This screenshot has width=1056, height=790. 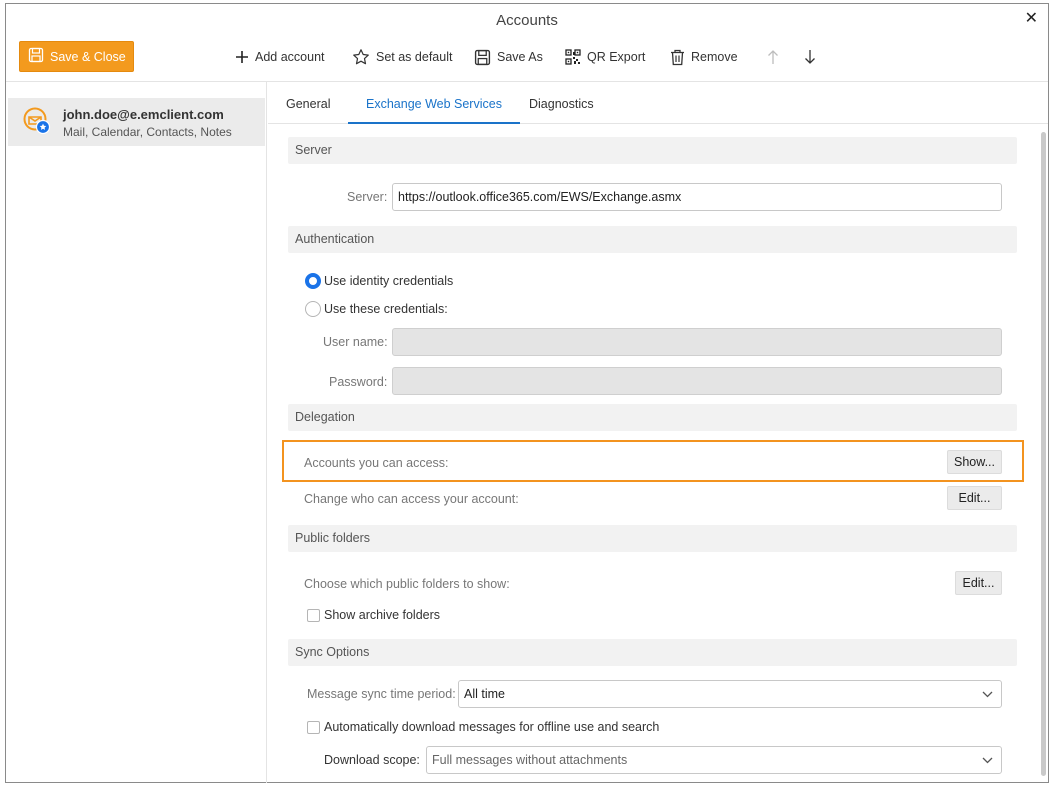 What do you see at coordinates (616, 57) in the screenshot?
I see `qr-export-label: QR Export` at bounding box center [616, 57].